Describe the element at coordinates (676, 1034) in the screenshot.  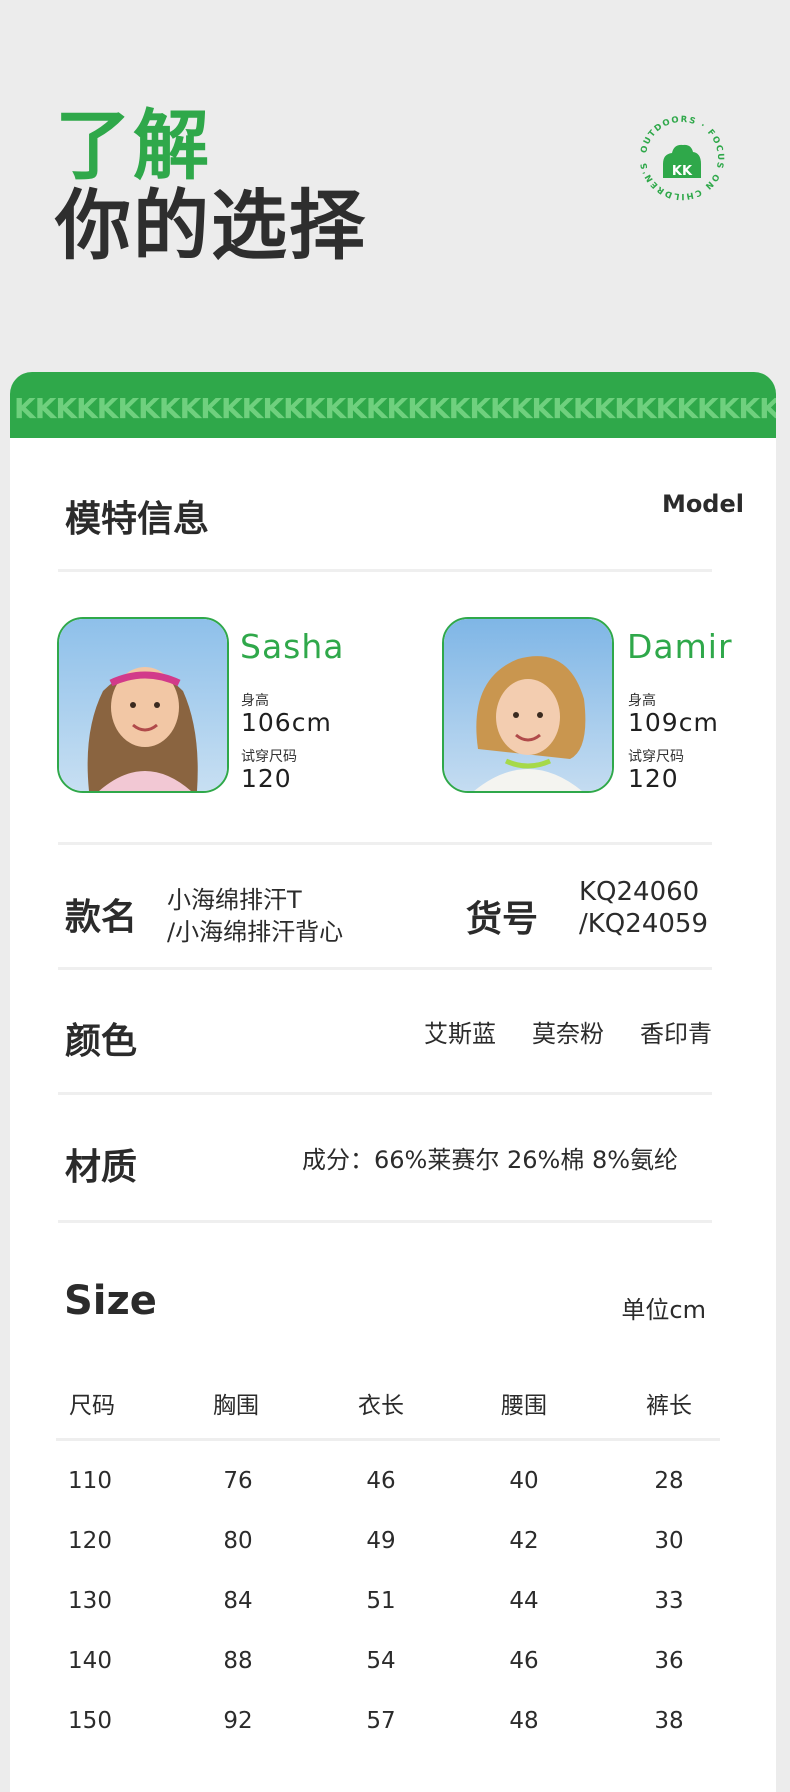
I see `color-option: 香印青` at that location.